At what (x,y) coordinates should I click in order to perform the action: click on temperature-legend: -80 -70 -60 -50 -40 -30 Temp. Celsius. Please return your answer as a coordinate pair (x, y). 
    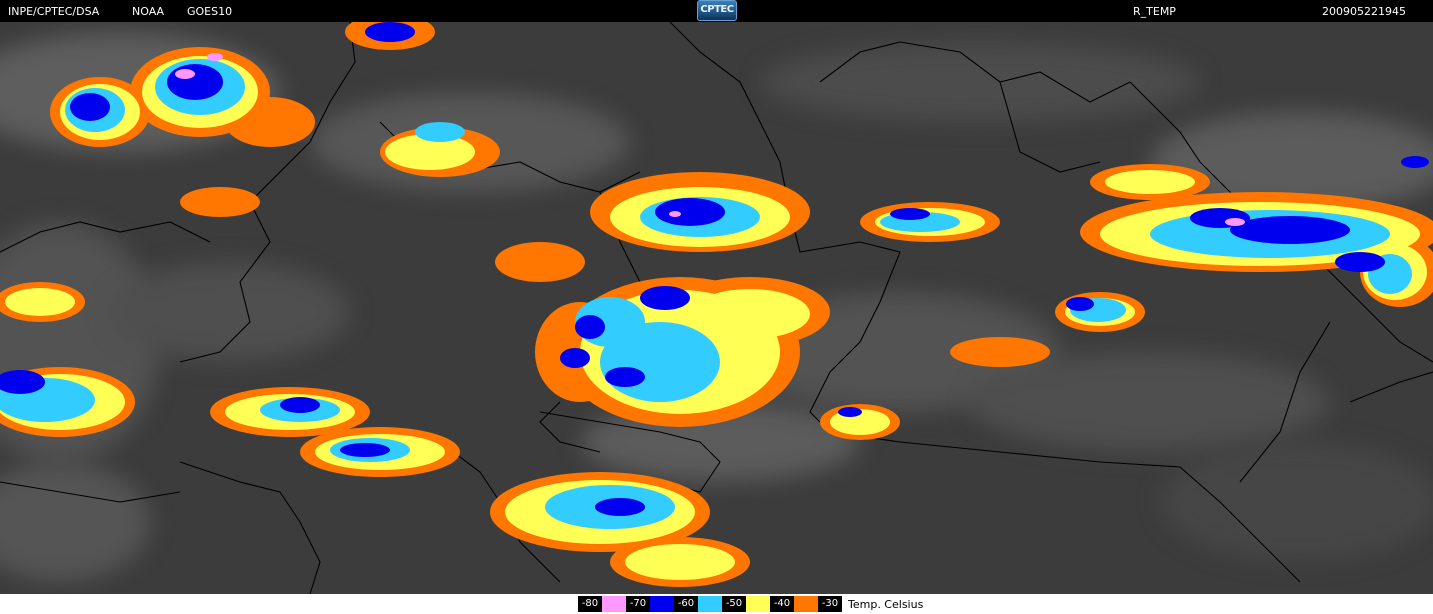
    Looking at the image, I should click on (750, 604).